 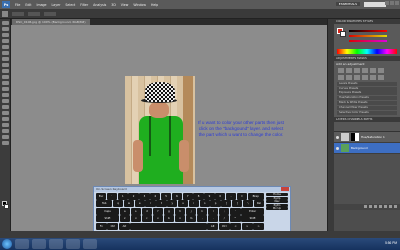 I want to click on key: l, so click(x=213, y=211).